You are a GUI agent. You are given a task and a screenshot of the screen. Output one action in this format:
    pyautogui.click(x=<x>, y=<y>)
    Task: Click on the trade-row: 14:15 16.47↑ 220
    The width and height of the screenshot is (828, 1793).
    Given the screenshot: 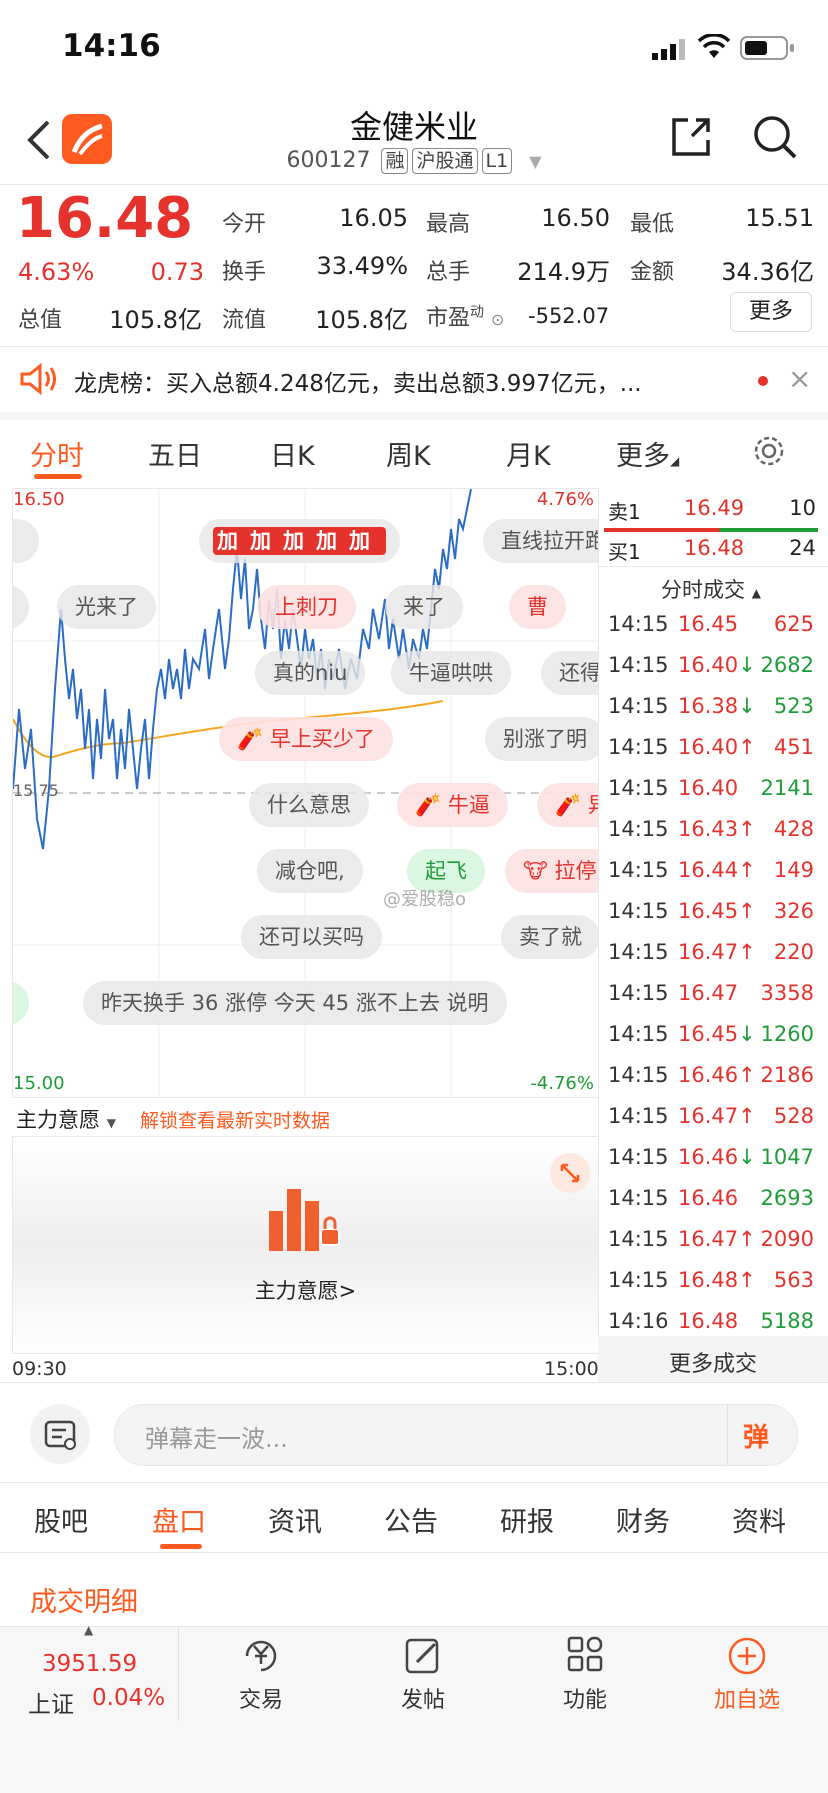 What is the action you would take?
    pyautogui.click(x=711, y=960)
    